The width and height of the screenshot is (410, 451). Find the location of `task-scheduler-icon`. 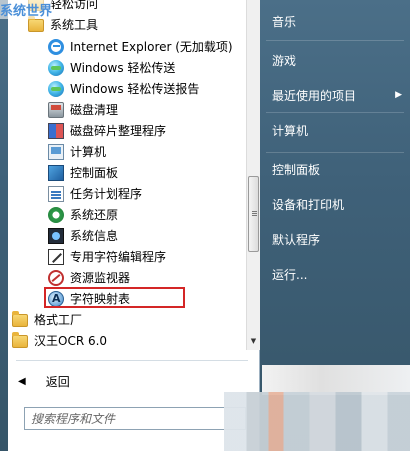

task-scheduler-icon is located at coordinates (56, 193).